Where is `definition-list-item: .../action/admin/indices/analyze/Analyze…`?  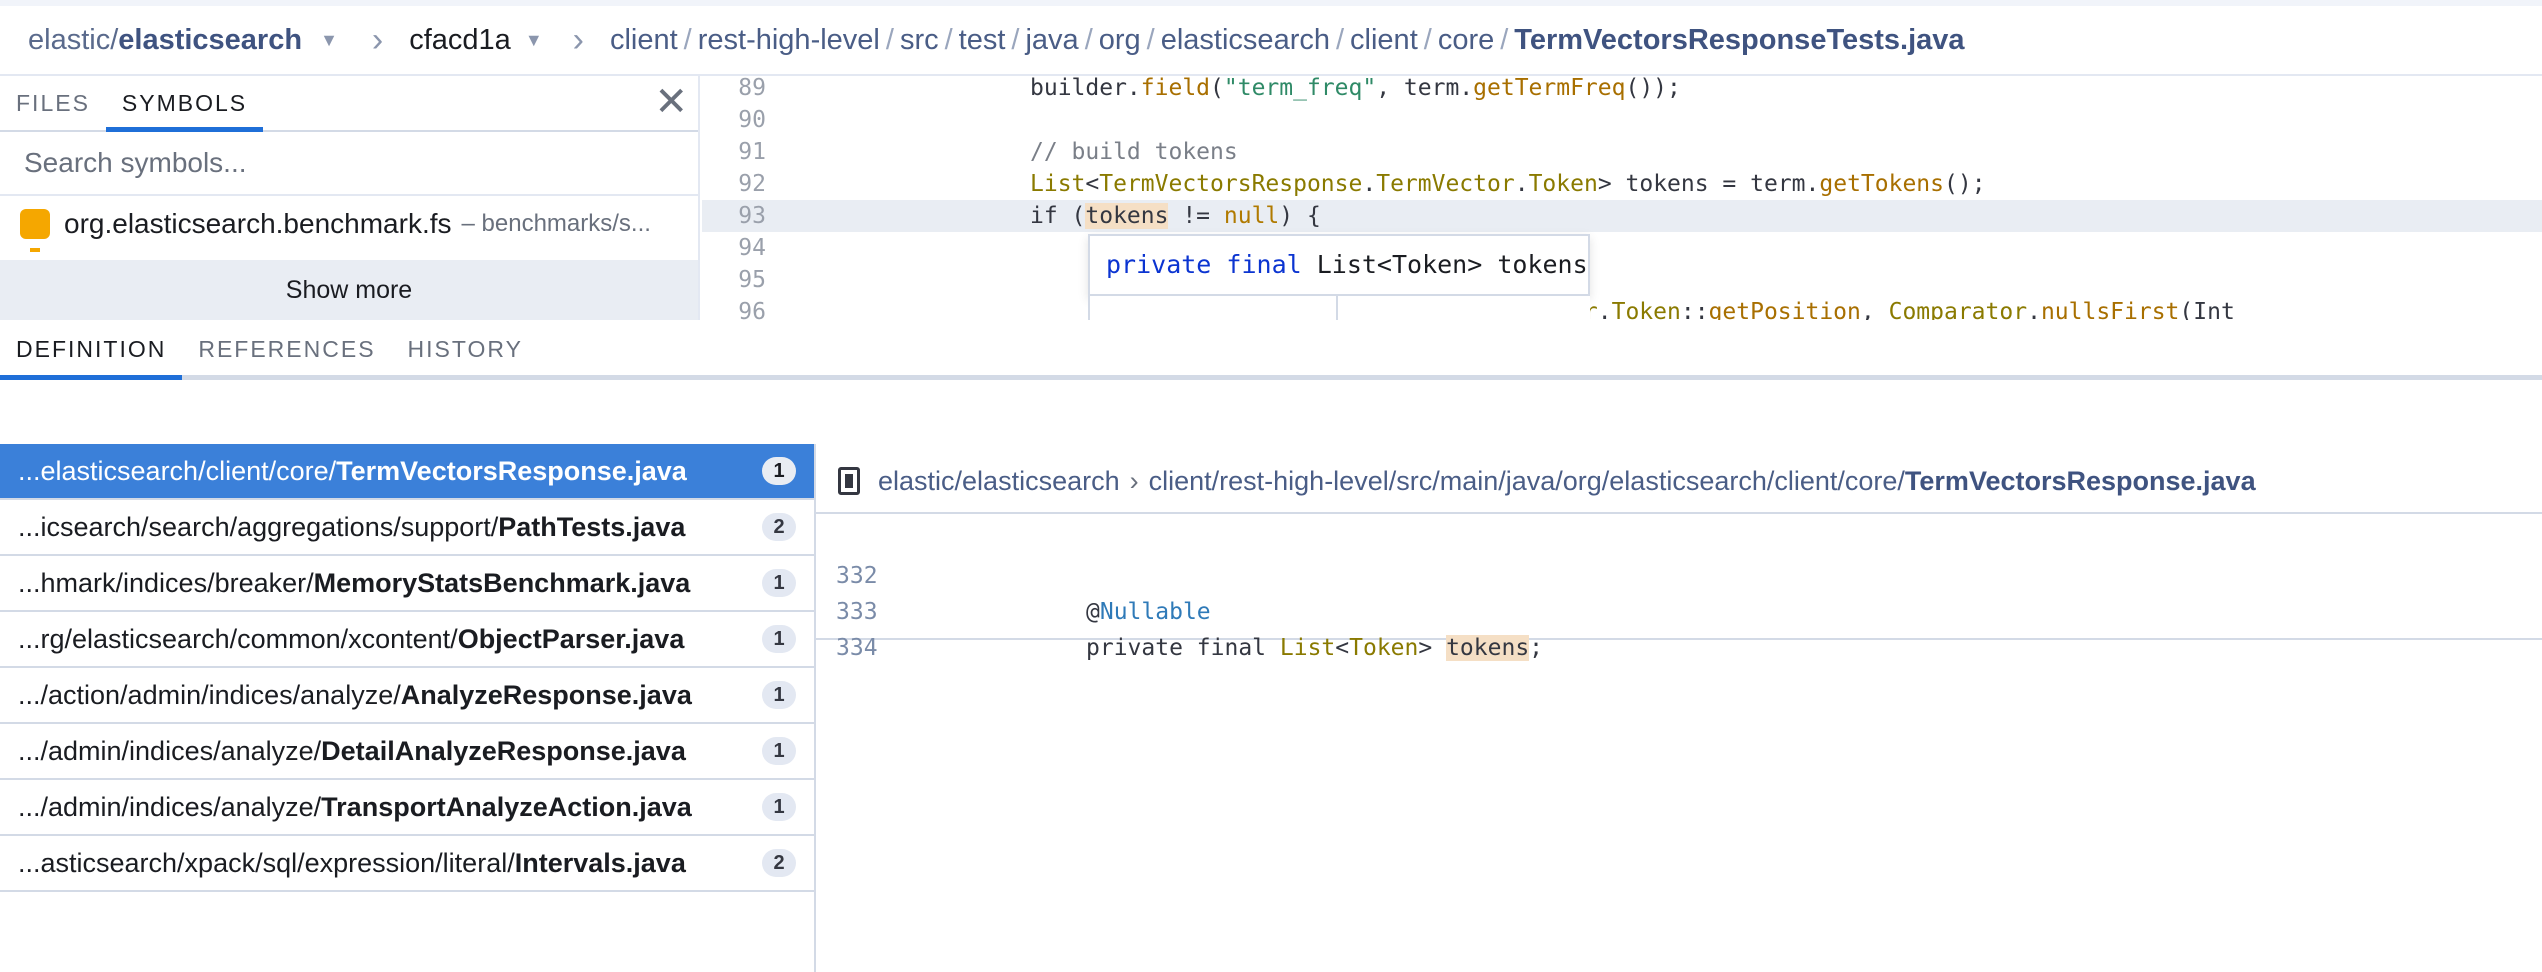 definition-list-item: .../action/admin/indices/analyze/Analyze… is located at coordinates (407, 696).